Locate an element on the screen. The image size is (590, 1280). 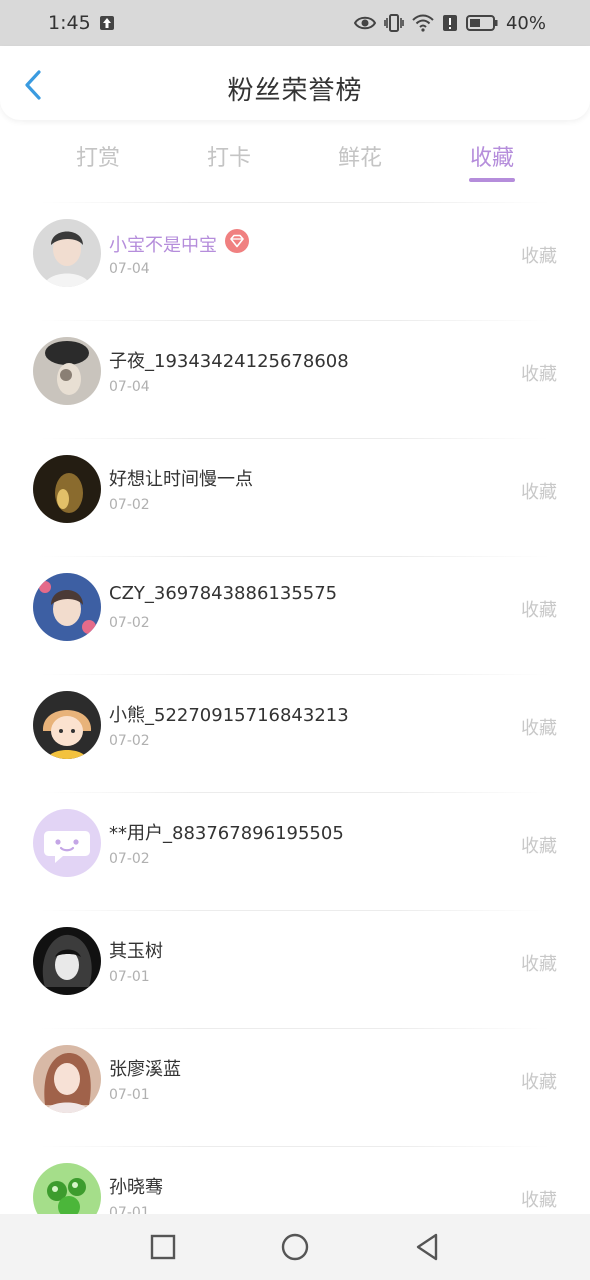
fan-name-line: 张廖溪蓝 is located at coordinates (145, 1068).